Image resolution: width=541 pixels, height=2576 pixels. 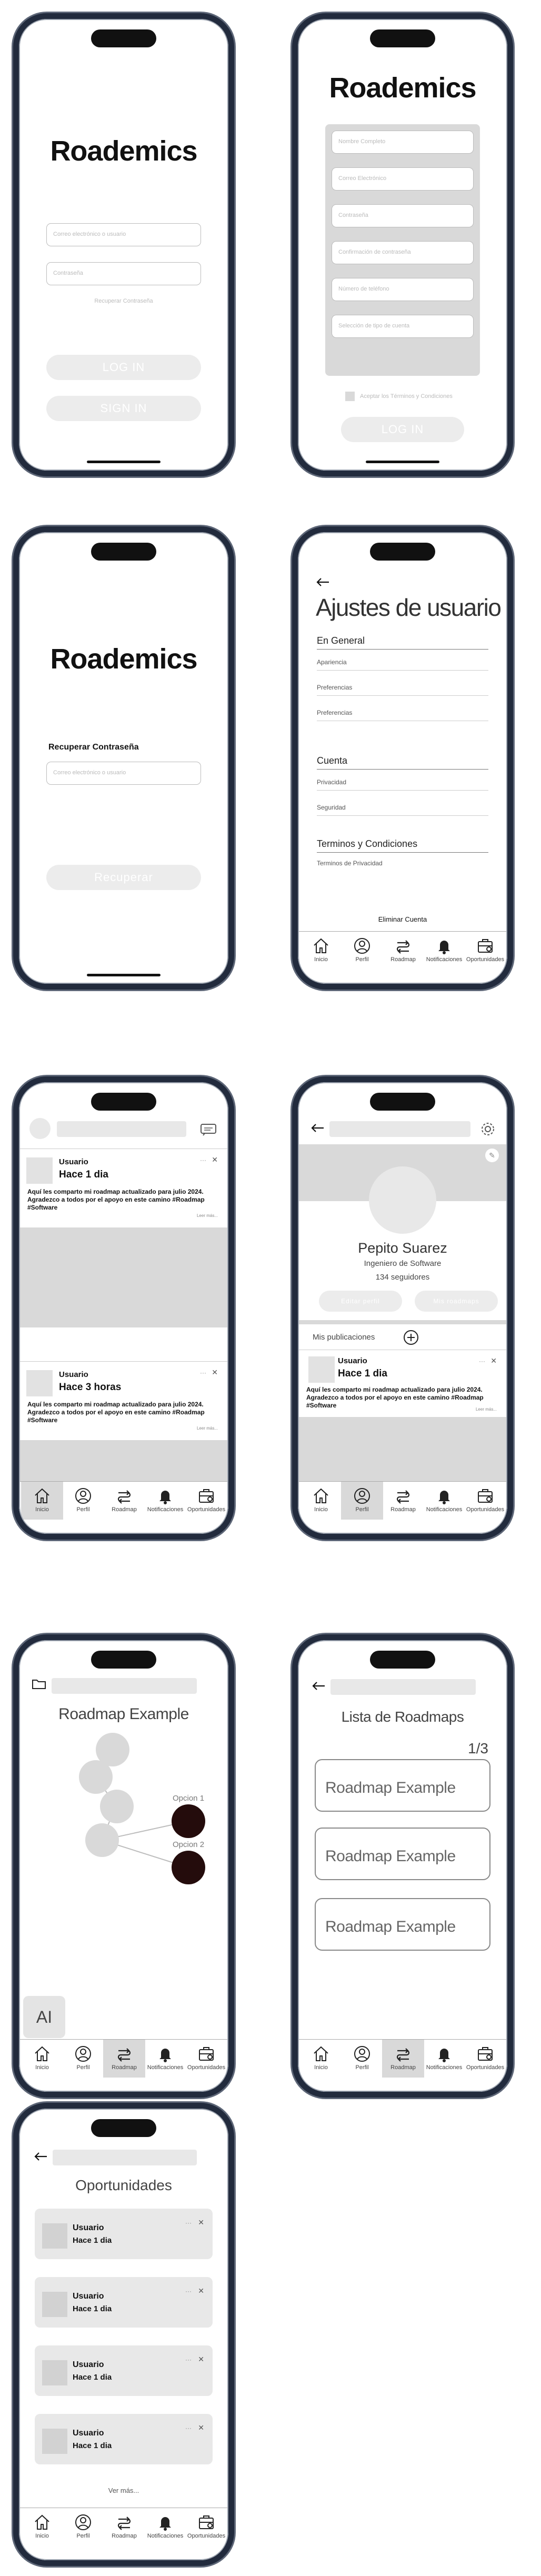 What do you see at coordinates (188, 1868) in the screenshot?
I see `option2-node` at bounding box center [188, 1868].